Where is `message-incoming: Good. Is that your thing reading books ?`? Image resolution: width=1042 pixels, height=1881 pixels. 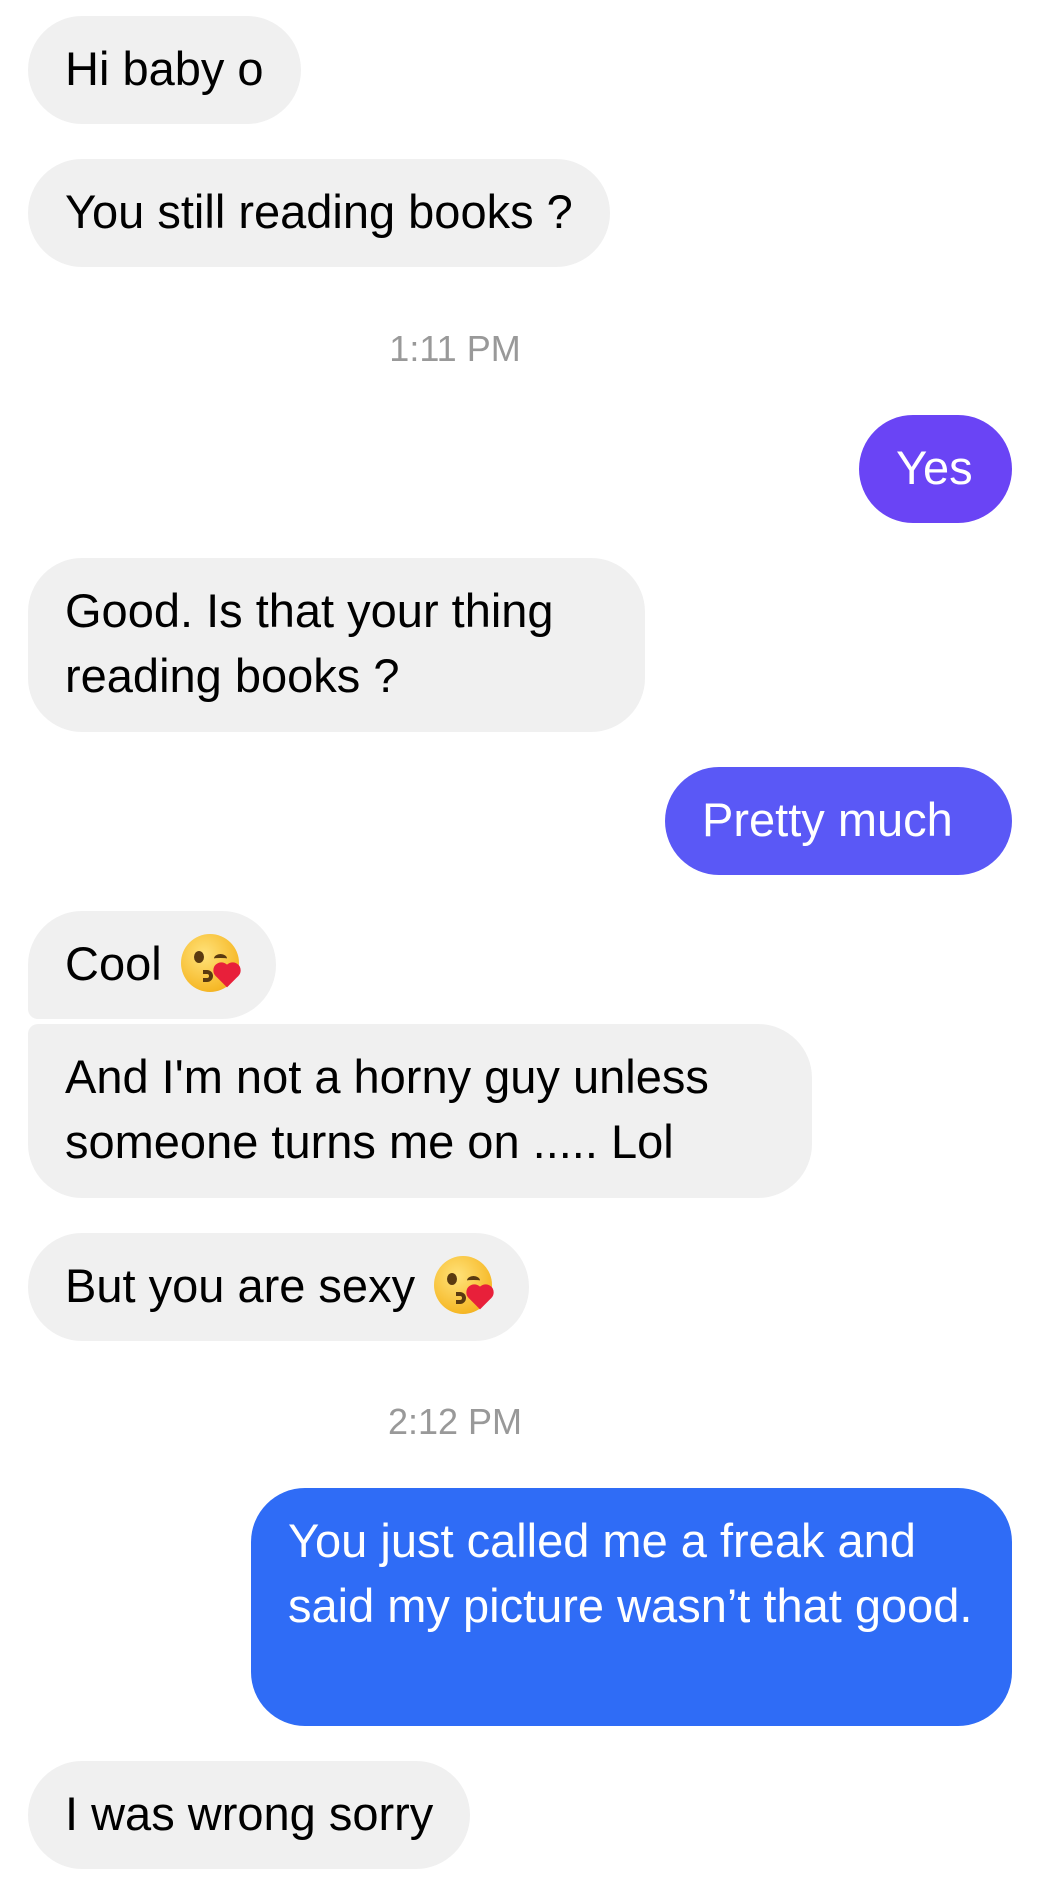
message-incoming: Good. Is that your thing reading books ? is located at coordinates (336, 645).